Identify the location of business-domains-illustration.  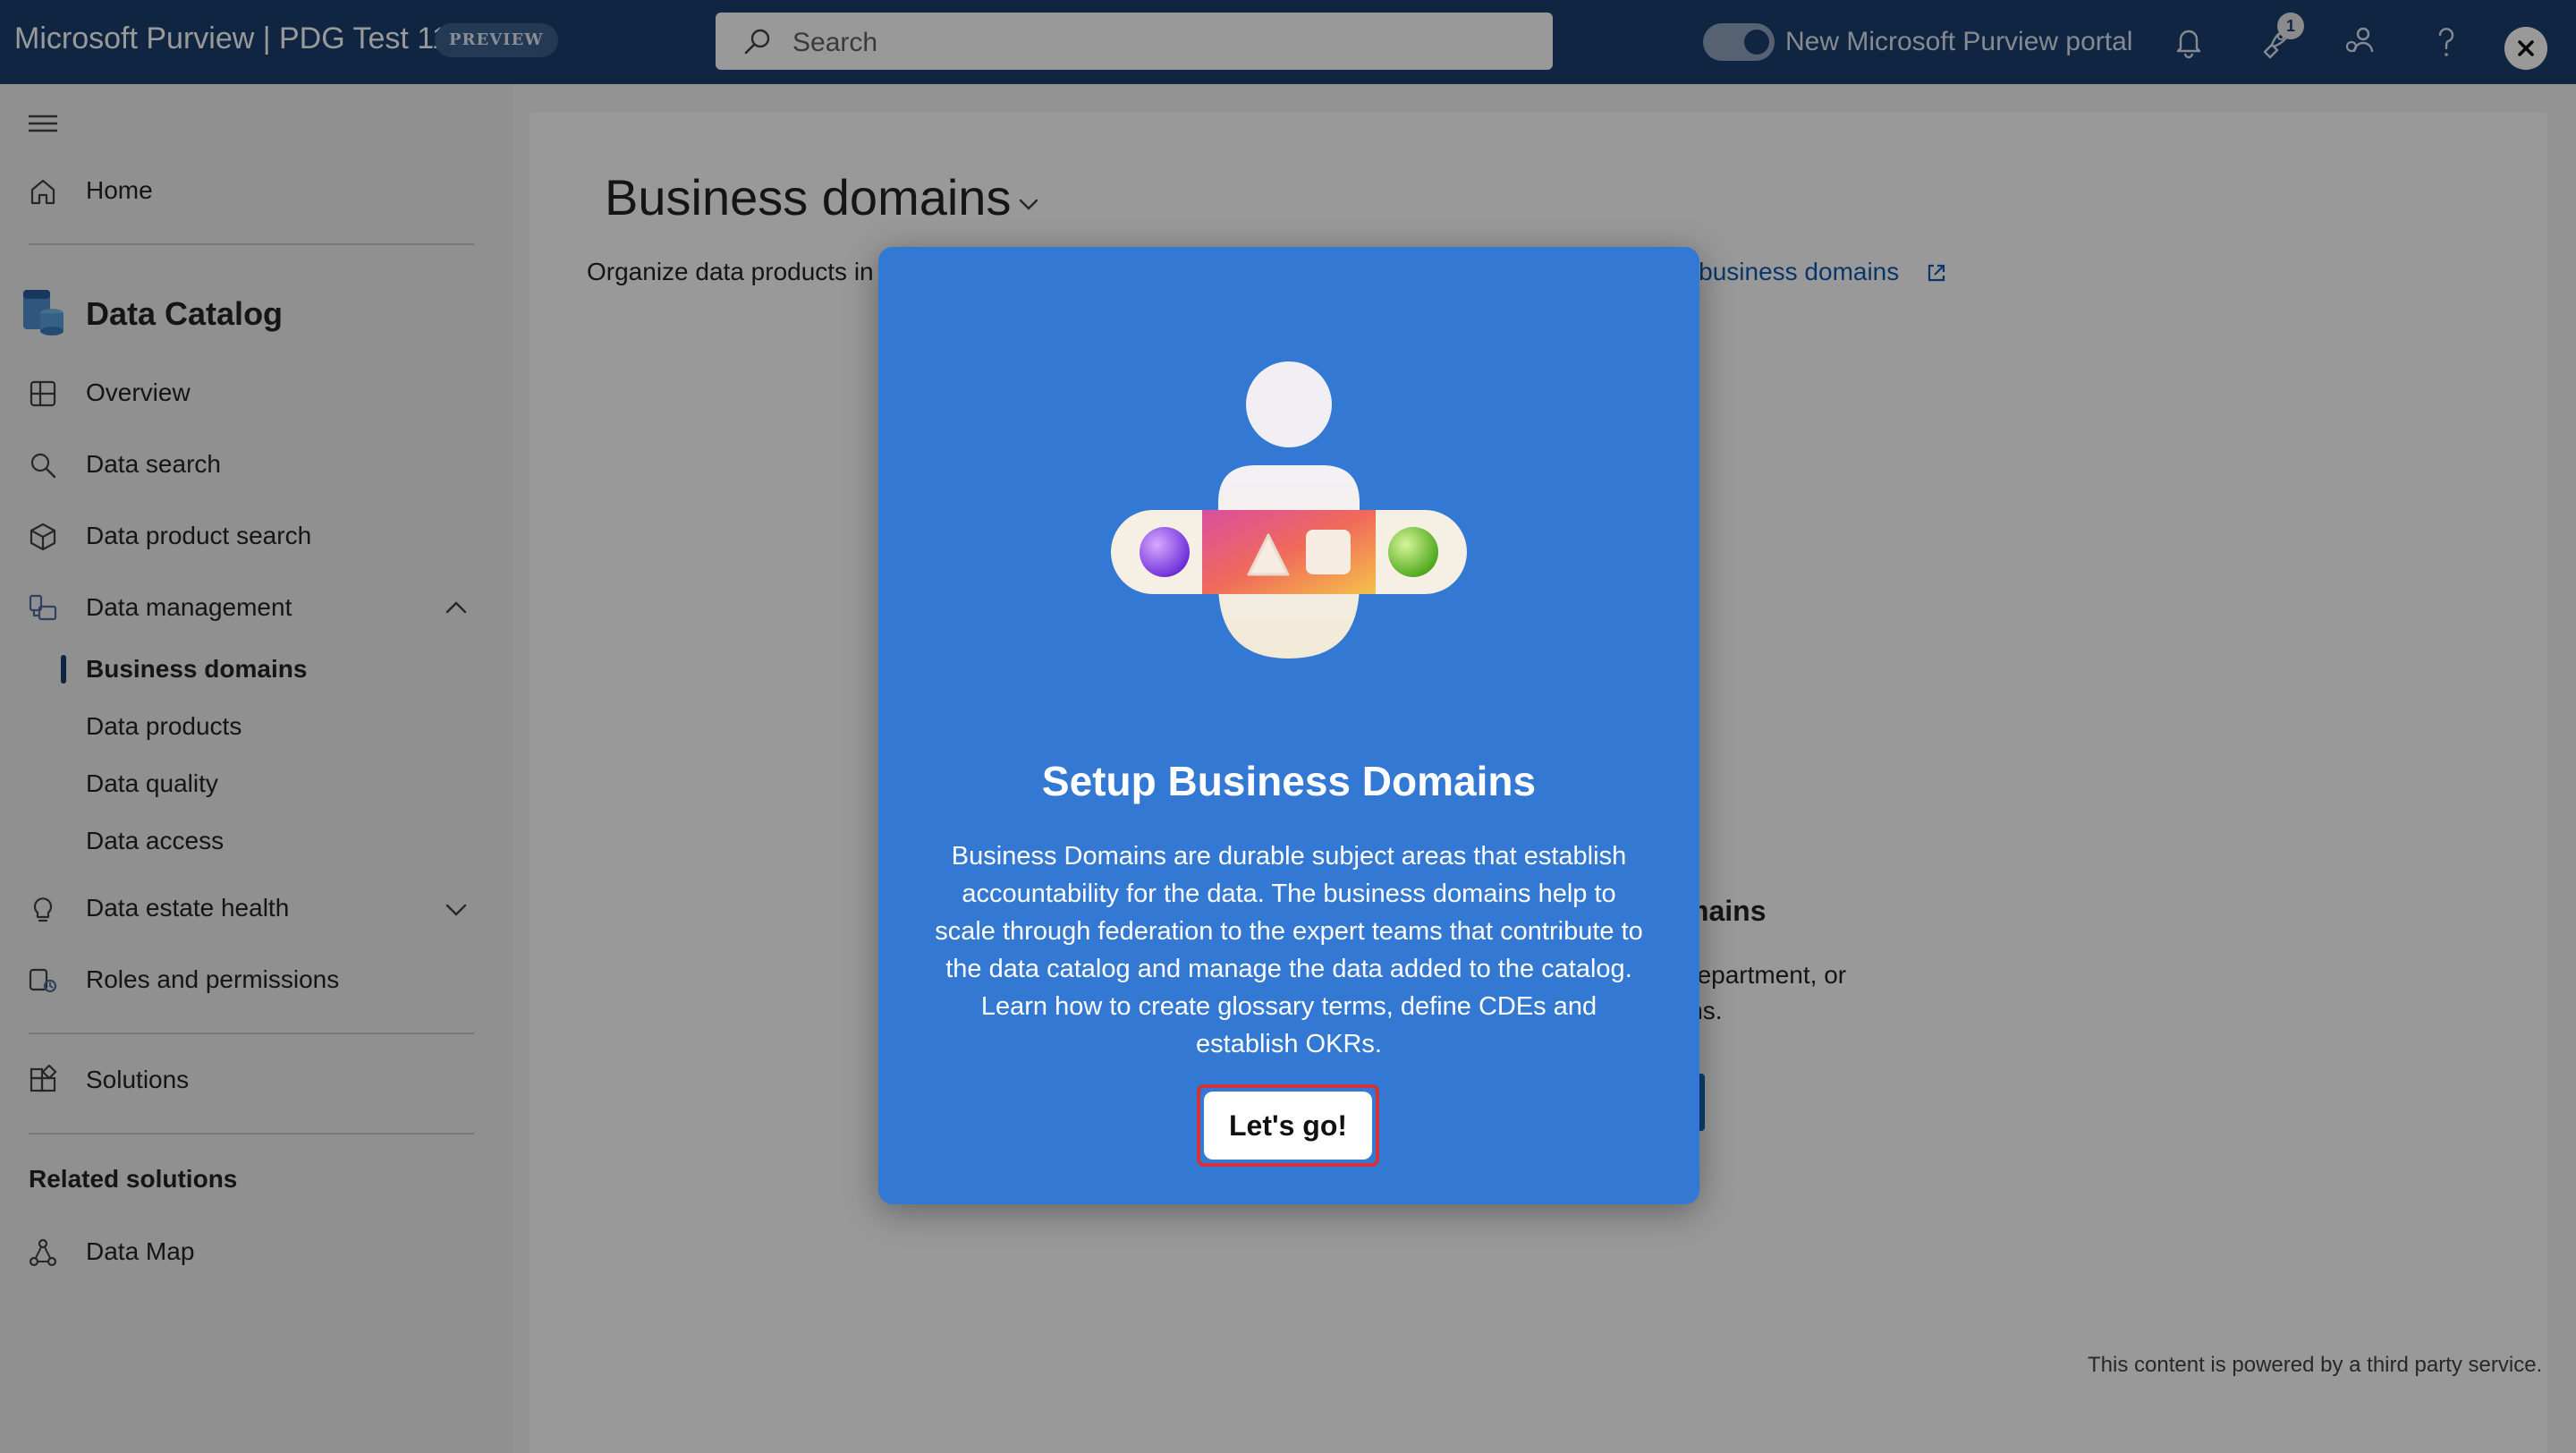
(1289, 510).